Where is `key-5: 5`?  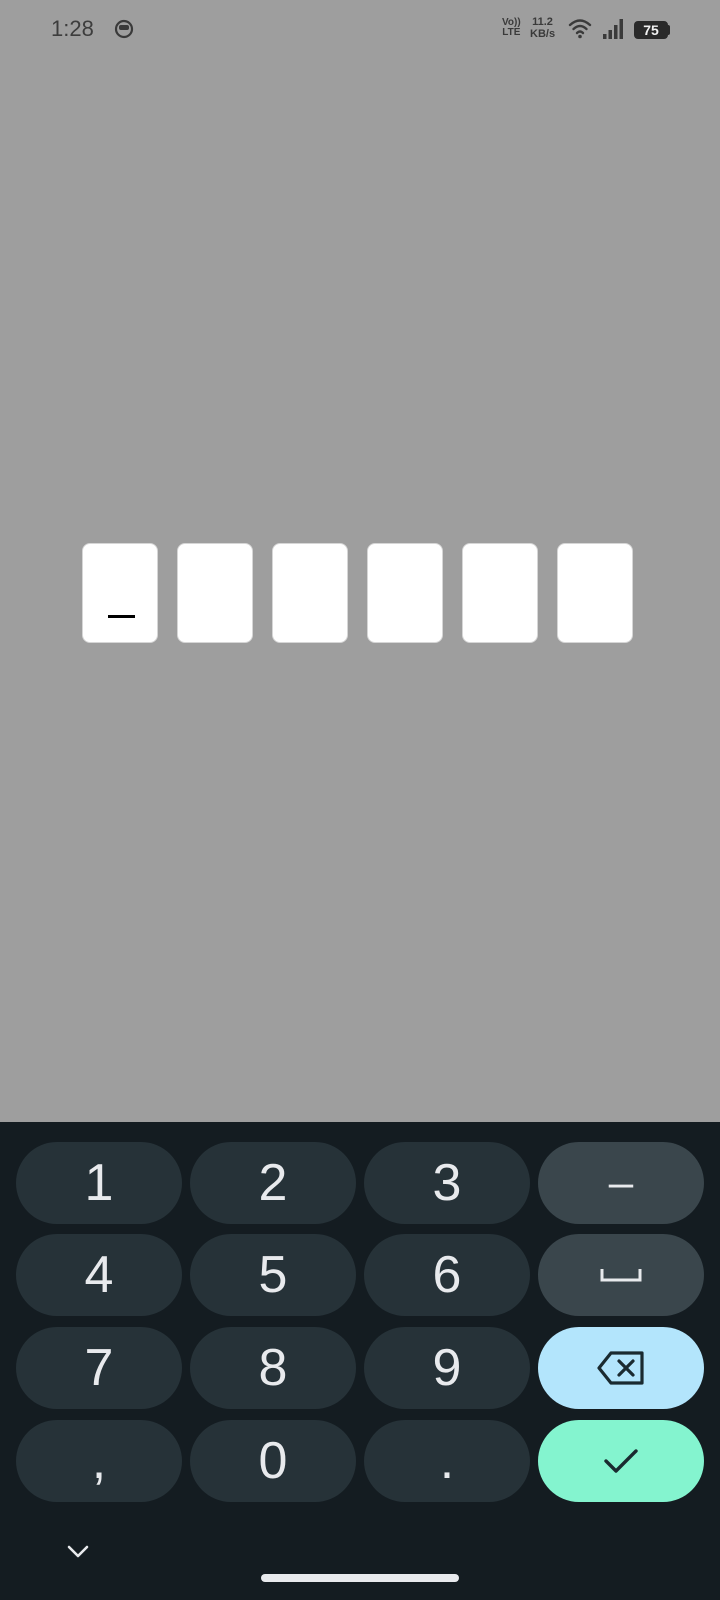
key-5: 5 is located at coordinates (273, 1275).